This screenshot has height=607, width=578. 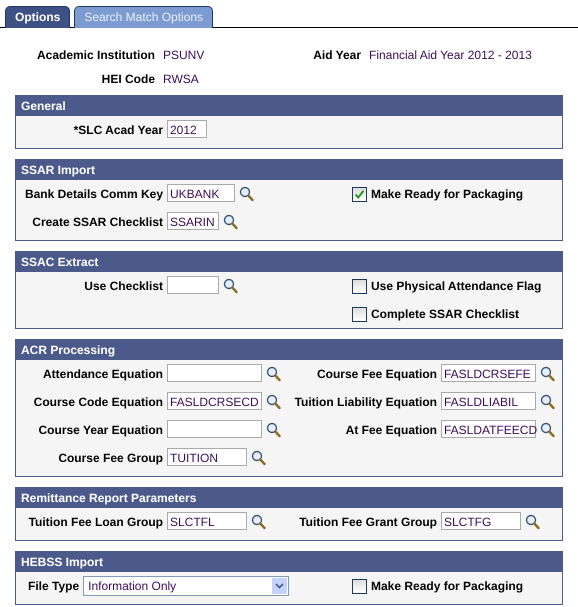 What do you see at coordinates (214, 401) in the screenshot?
I see `input-field: FASLDCRSECD` at bounding box center [214, 401].